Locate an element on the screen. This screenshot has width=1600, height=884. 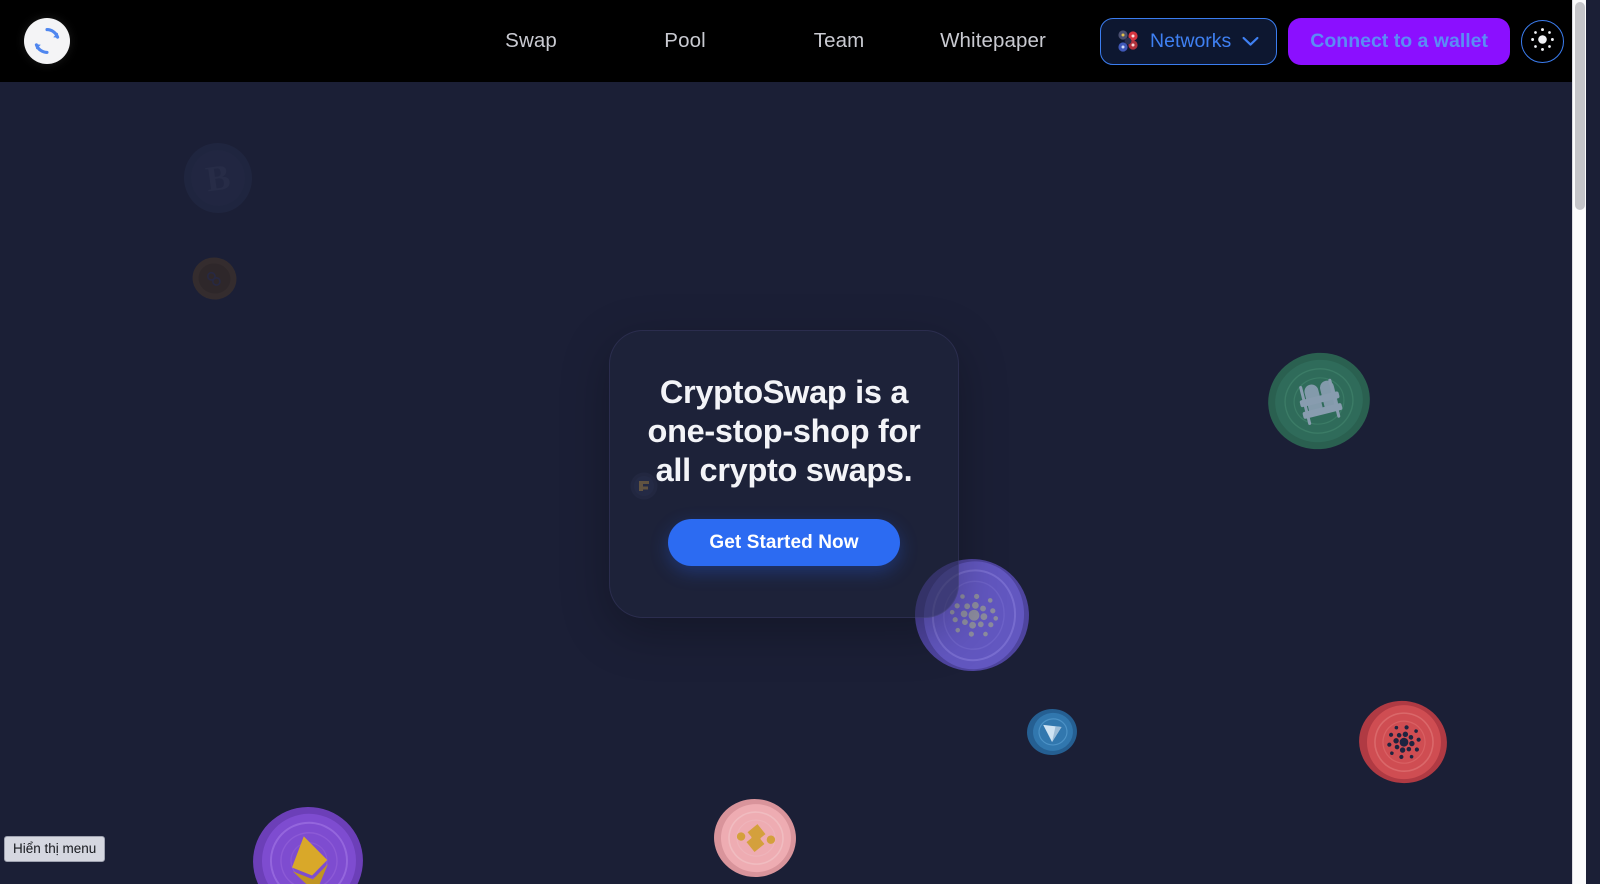
monero-coin-small-faded is located at coordinates (214, 278).